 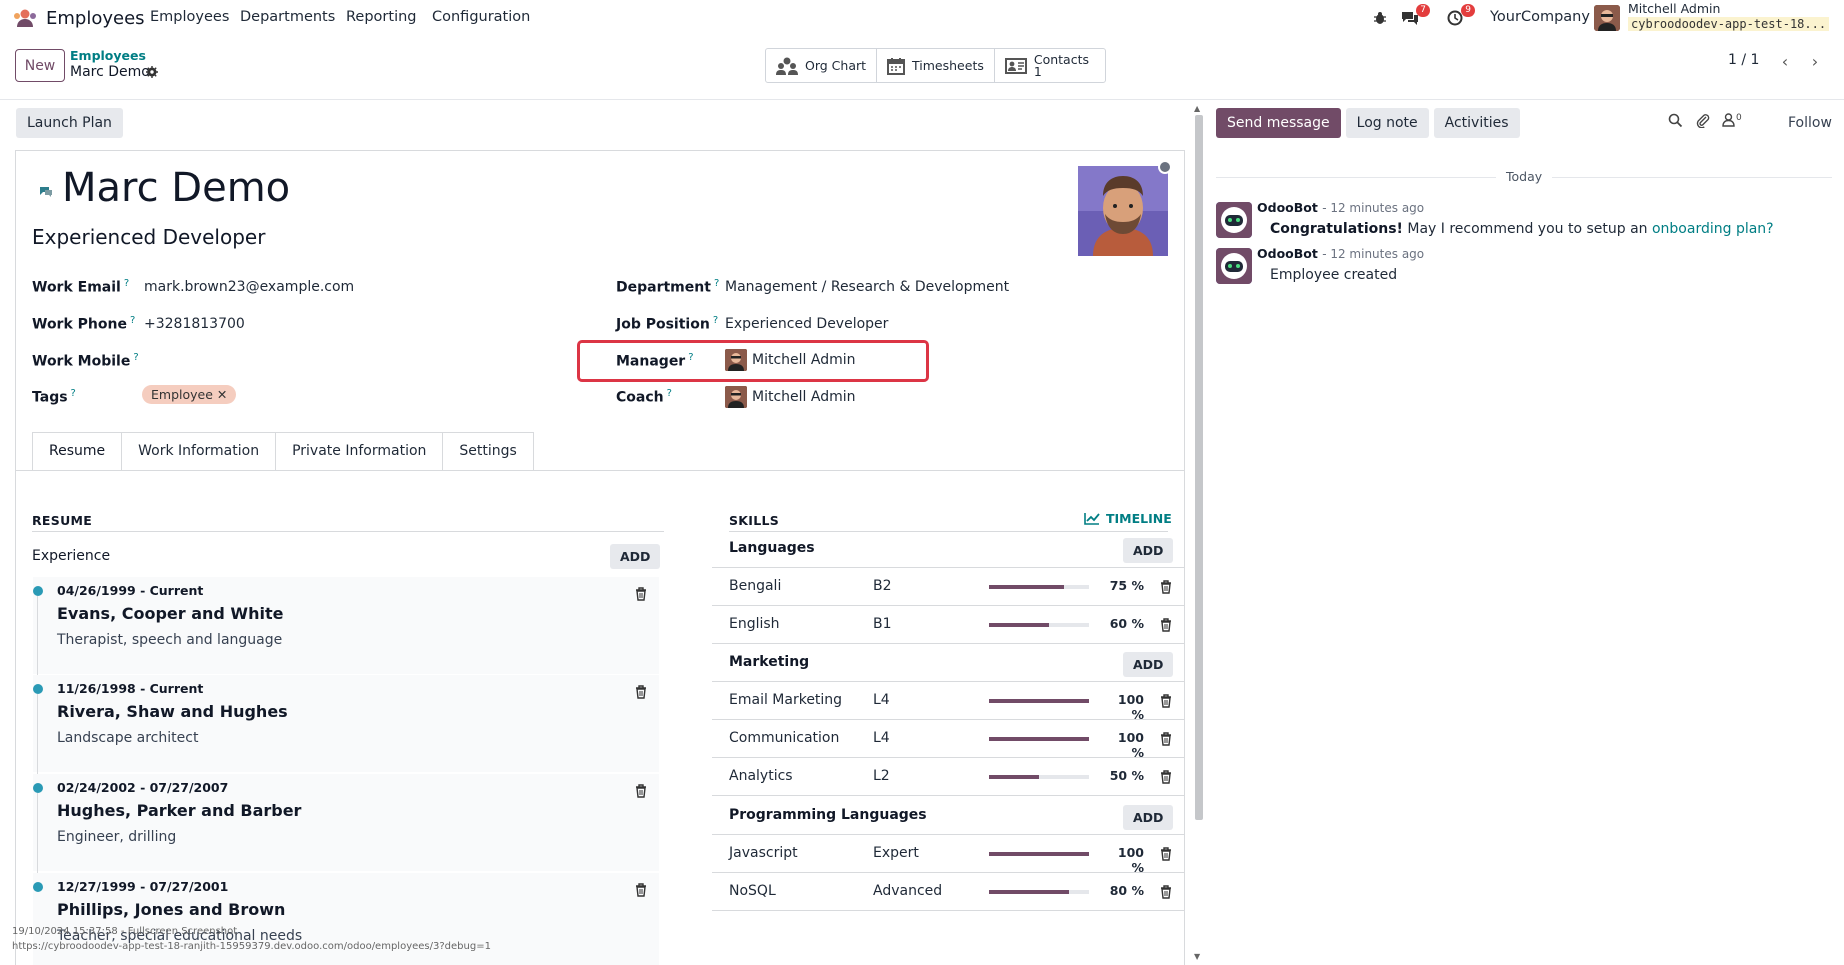 I want to click on work-mobile-field, so click(x=344, y=362).